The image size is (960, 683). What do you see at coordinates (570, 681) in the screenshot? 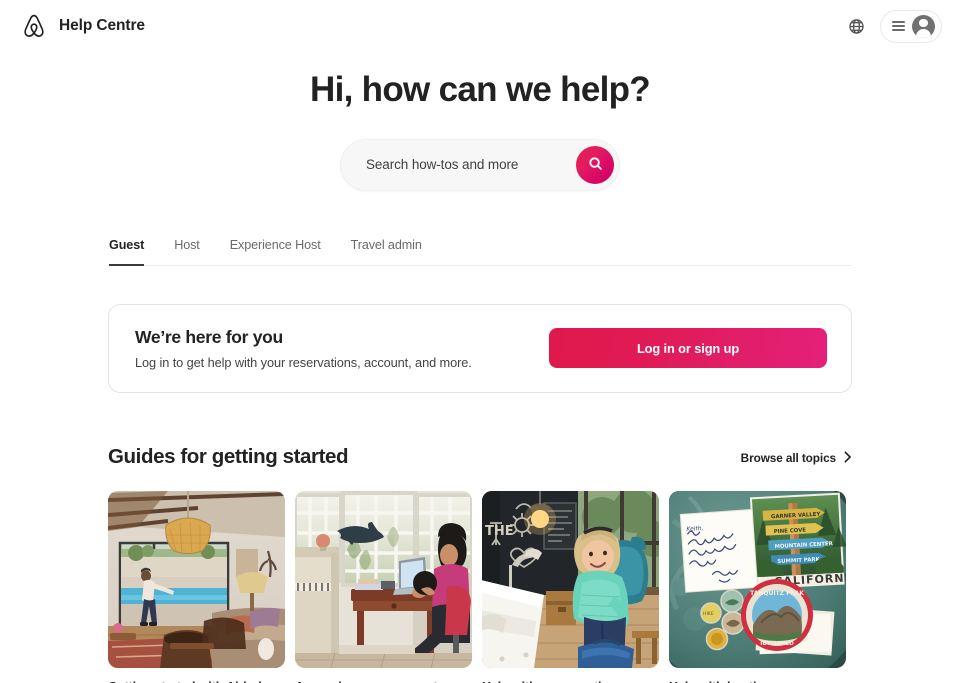
I see `guide-card-label: Help with a reservation` at bounding box center [570, 681].